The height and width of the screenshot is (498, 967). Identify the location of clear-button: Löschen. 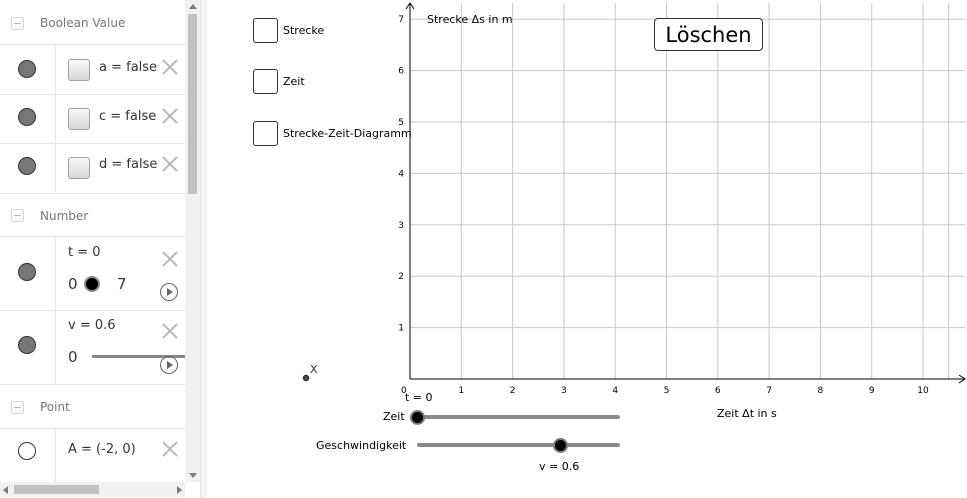
(708, 34).